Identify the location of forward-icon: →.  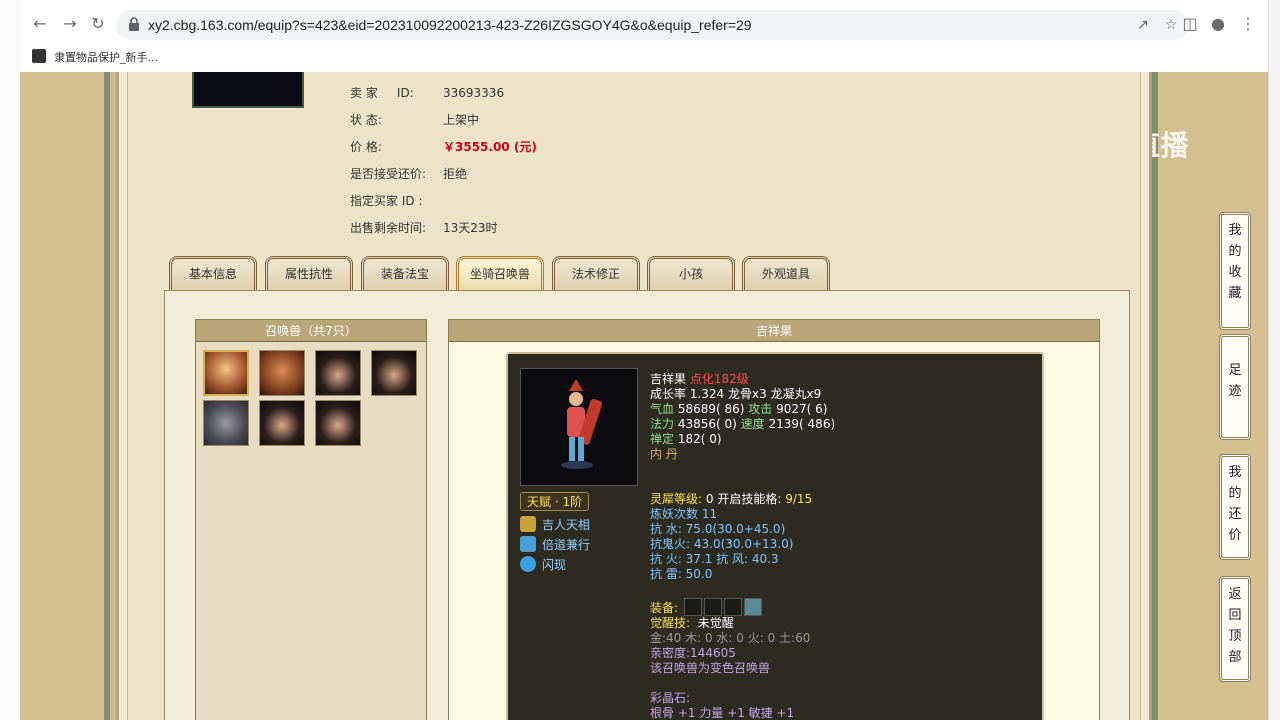
(70, 24).